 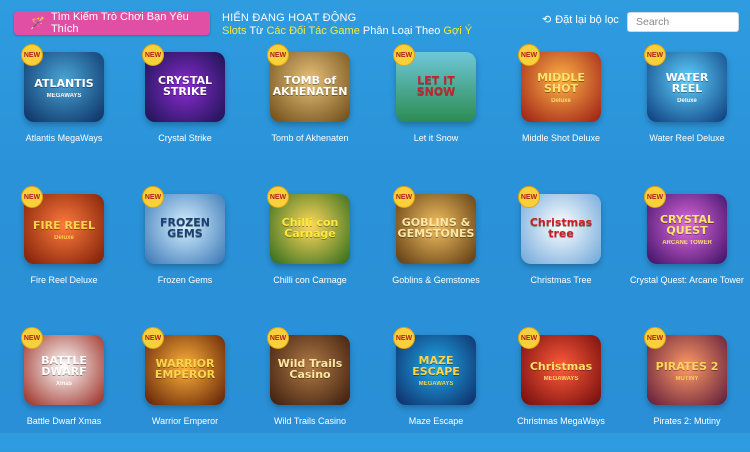 What do you see at coordinates (436, 106) in the screenshot?
I see `game-tile: LET IT SNOW NEW Let it Snow` at bounding box center [436, 106].